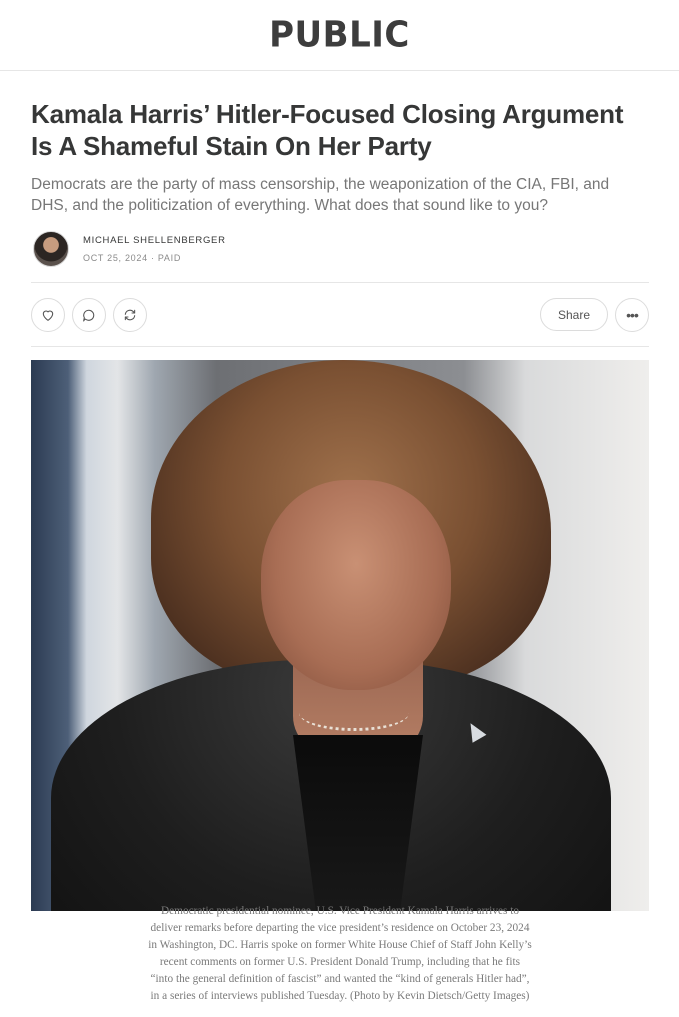  I want to click on share-button: Share, so click(573, 314).